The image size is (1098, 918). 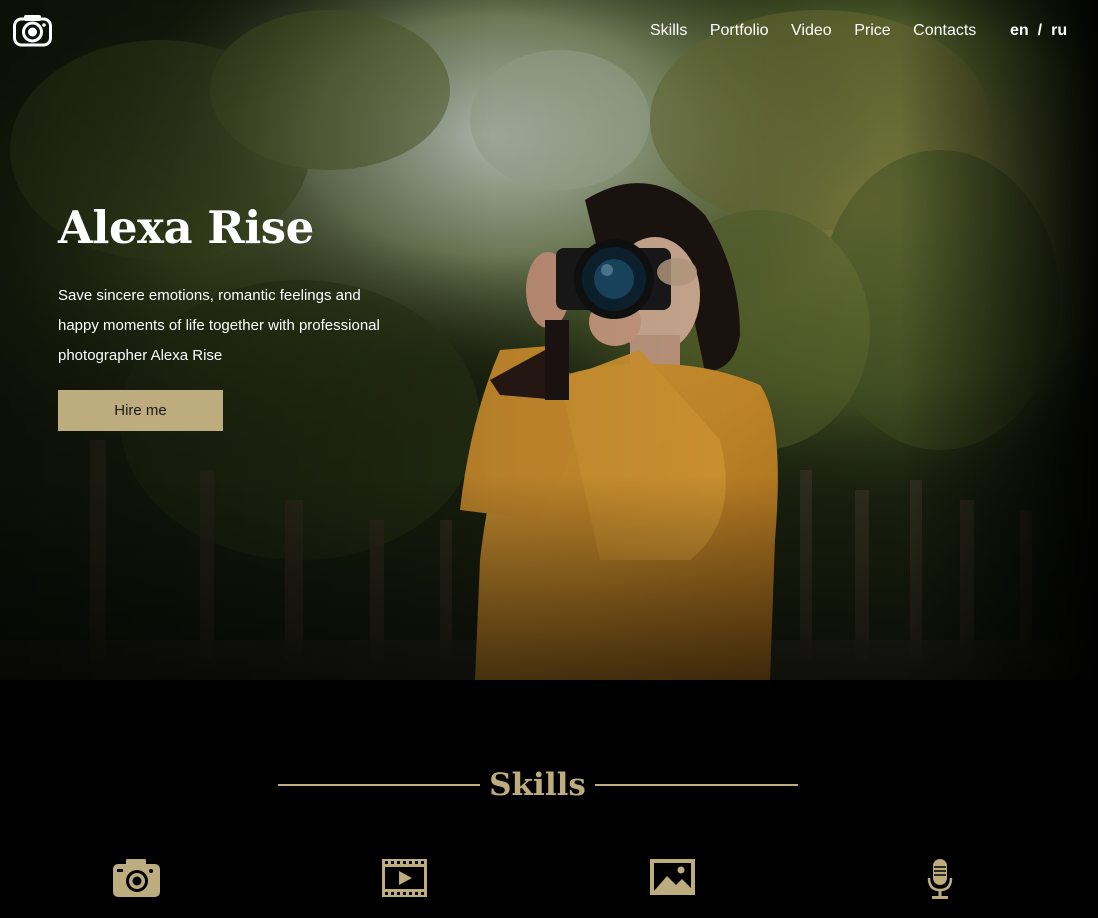 I want to click on nav-link-price: Price, so click(x=872, y=31).